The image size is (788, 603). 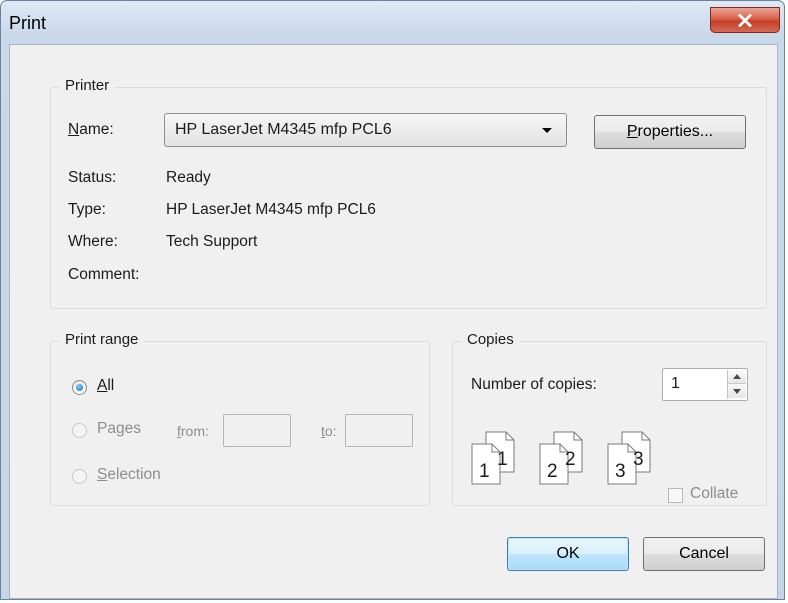 I want to click on type-value: HP LaserJet M4345 mfp PCL6, so click(x=271, y=209).